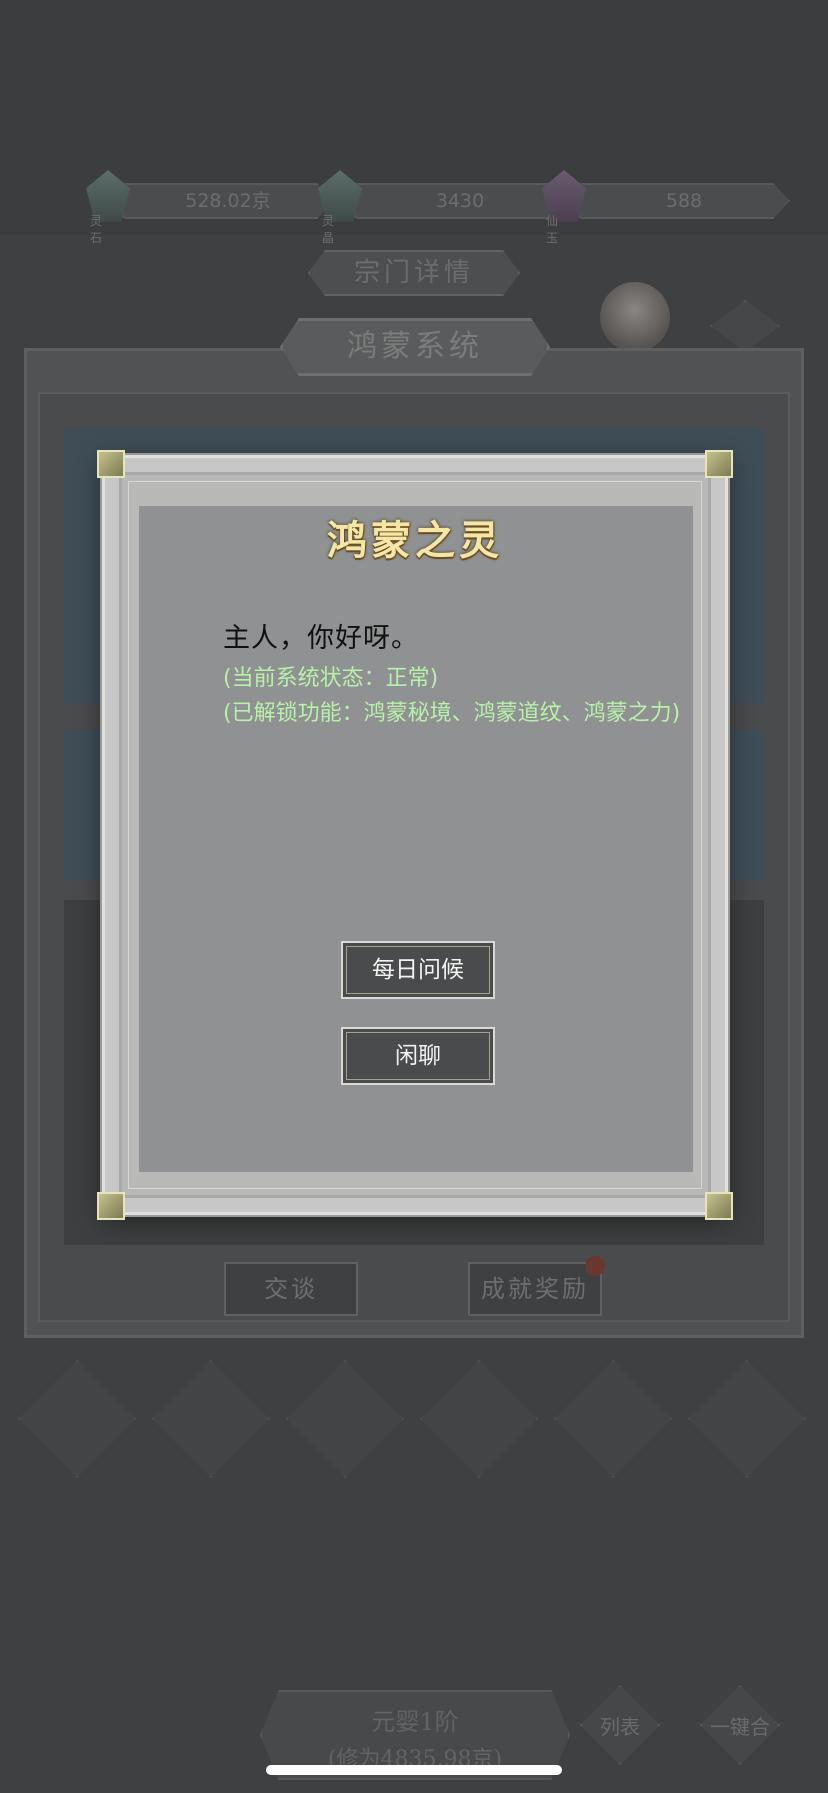  What do you see at coordinates (331, 678) in the screenshot?
I see `system-status-text: (当前系统状态：正常)` at bounding box center [331, 678].